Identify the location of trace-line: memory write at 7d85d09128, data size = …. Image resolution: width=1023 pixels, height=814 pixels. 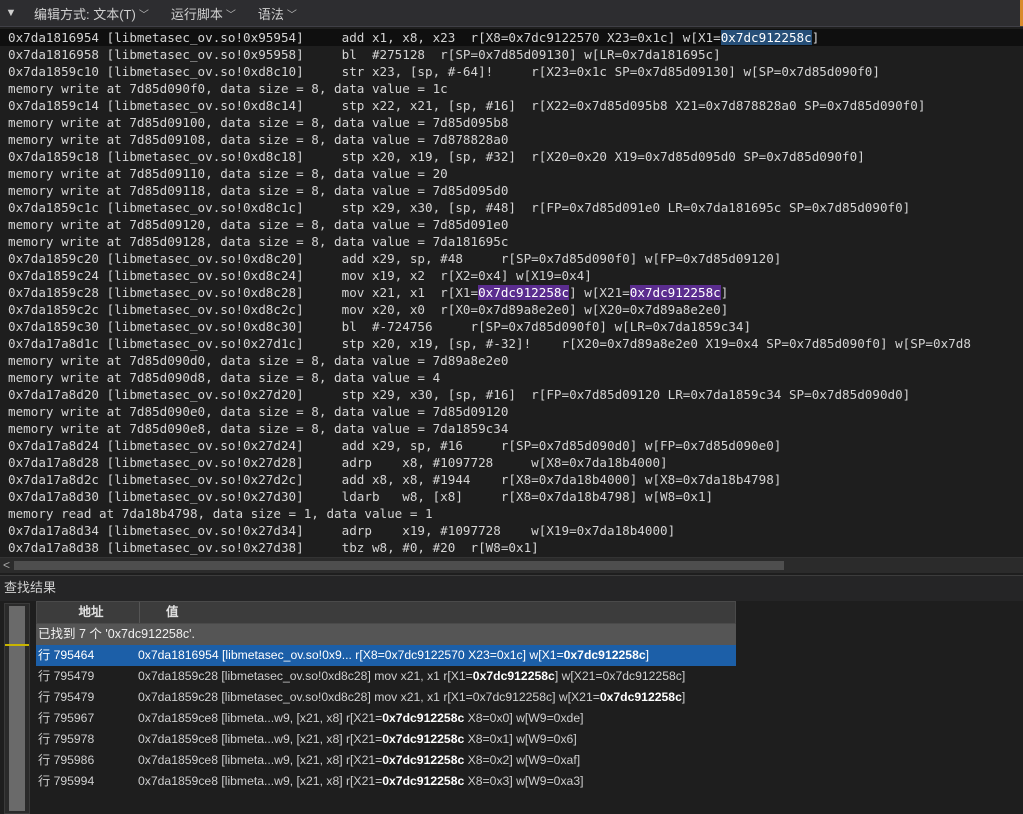
(258, 241).